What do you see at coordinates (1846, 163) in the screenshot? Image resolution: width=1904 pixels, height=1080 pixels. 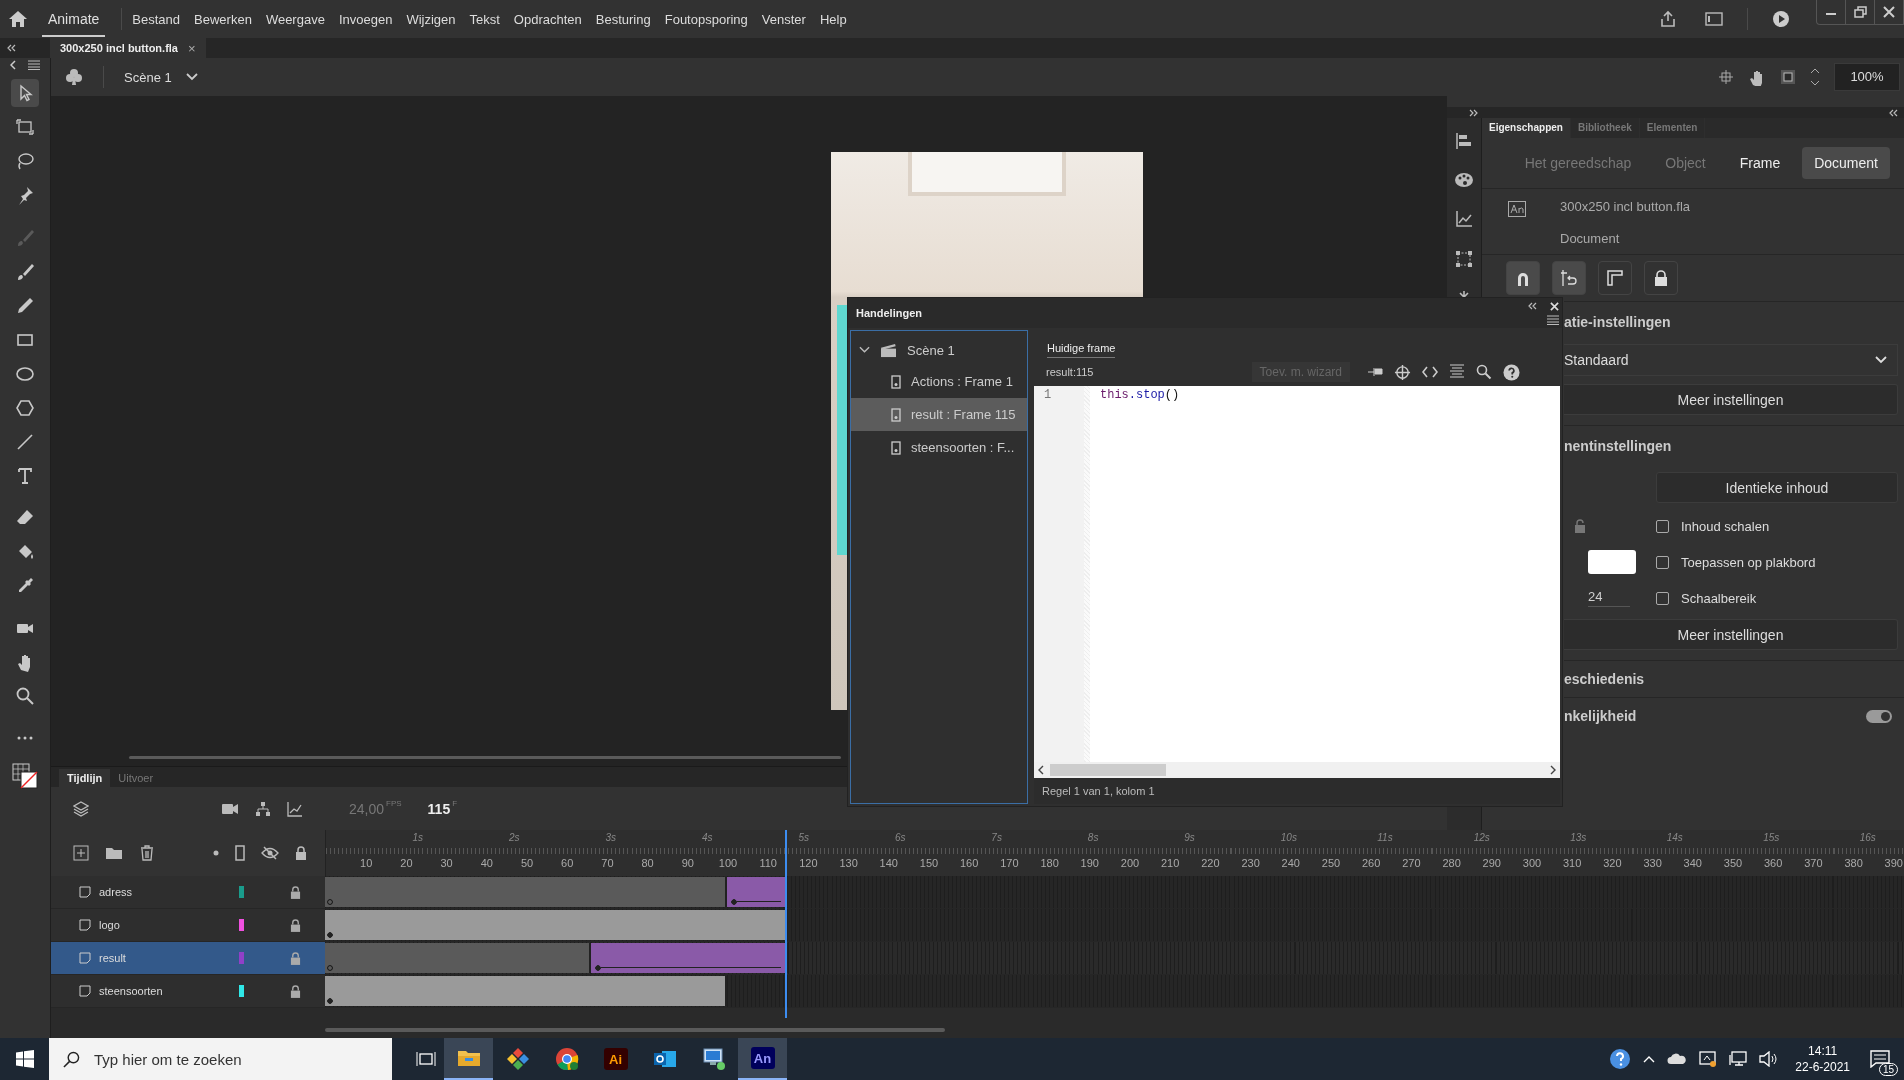 I see `mode-tab: Document` at bounding box center [1846, 163].